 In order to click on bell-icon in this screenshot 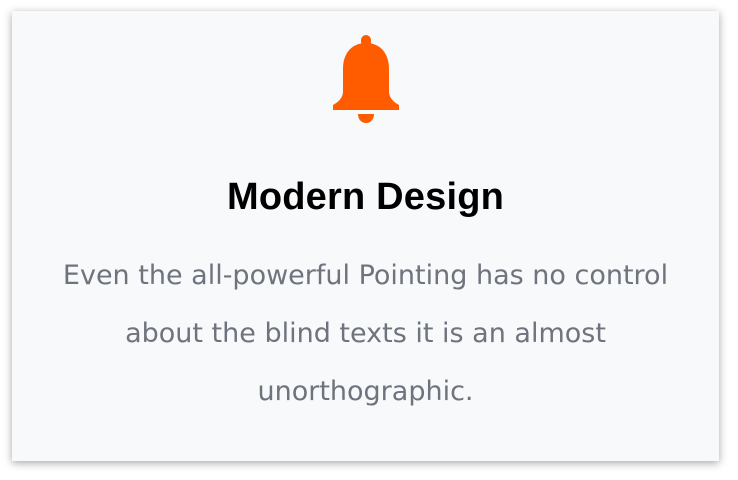, I will do `click(365, 79)`.